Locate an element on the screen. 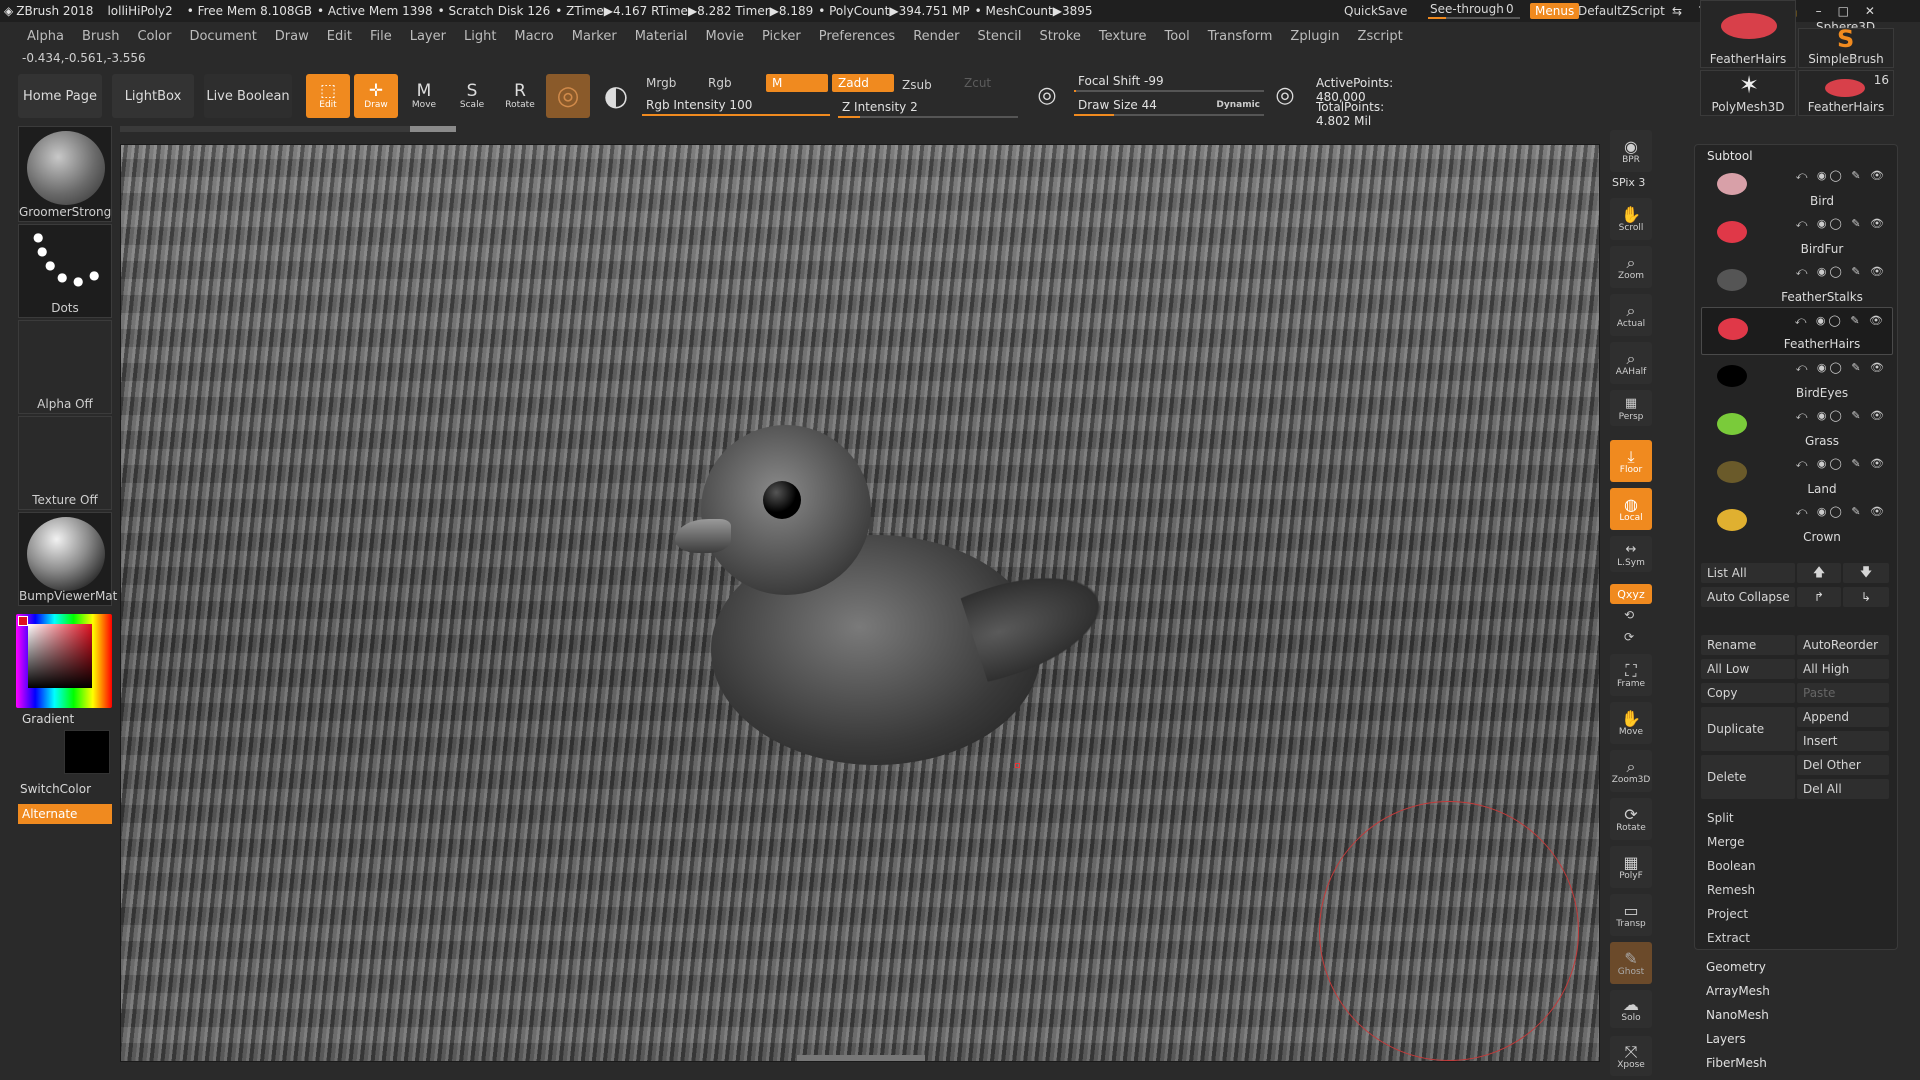  subtool-row-crown: ⤺ ◉◯ ✎ 👁 Crown is located at coordinates (1797, 523).